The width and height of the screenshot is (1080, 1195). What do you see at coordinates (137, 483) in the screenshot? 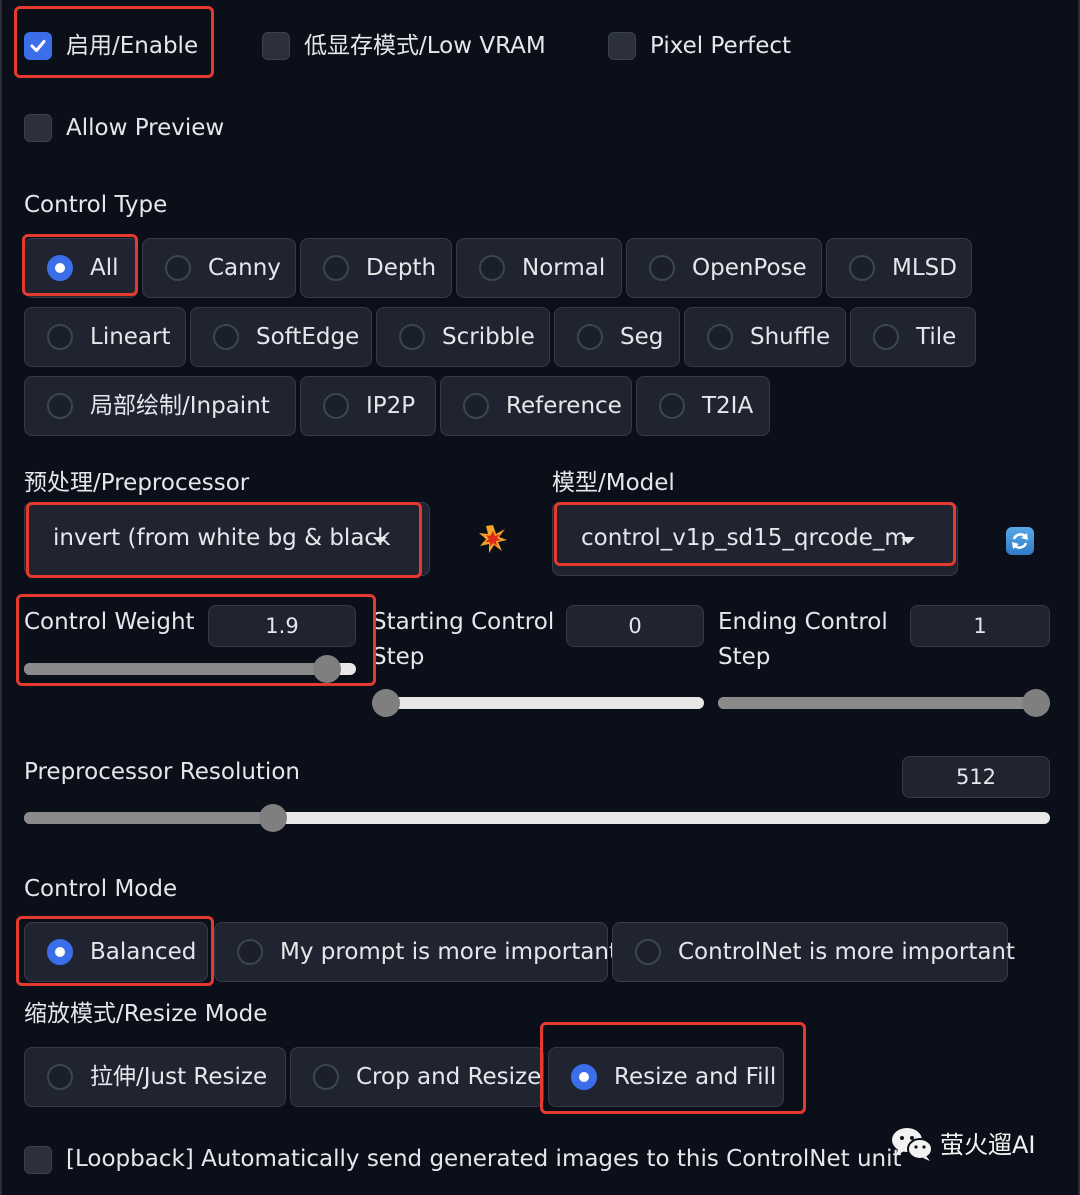
I see `preprocessor-title: 预处理/Preprocessor` at bounding box center [137, 483].